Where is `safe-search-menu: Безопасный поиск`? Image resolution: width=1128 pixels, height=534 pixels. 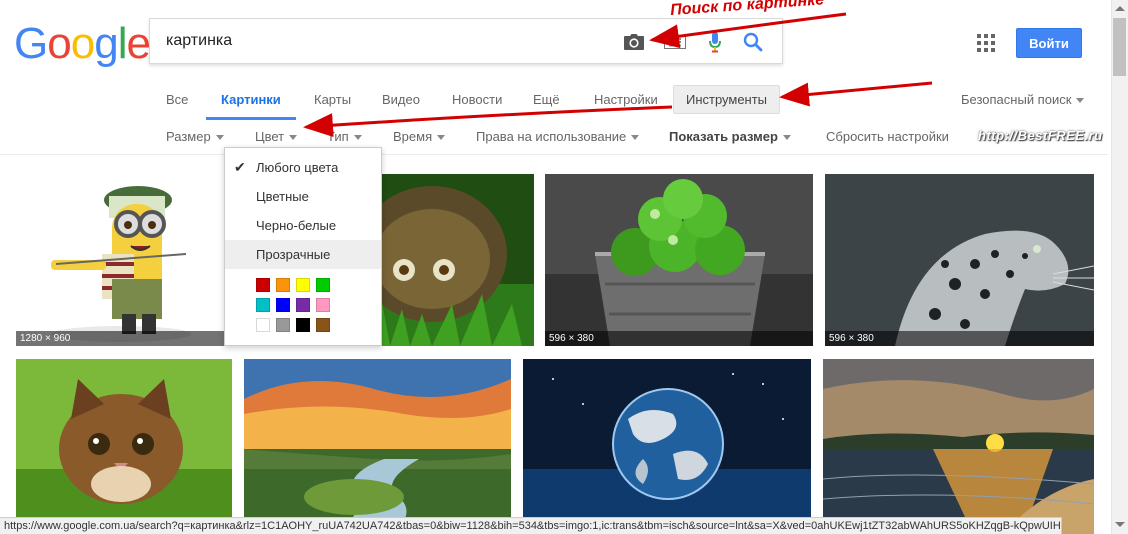 safe-search-menu: Безопасный поиск is located at coordinates (1023, 99).